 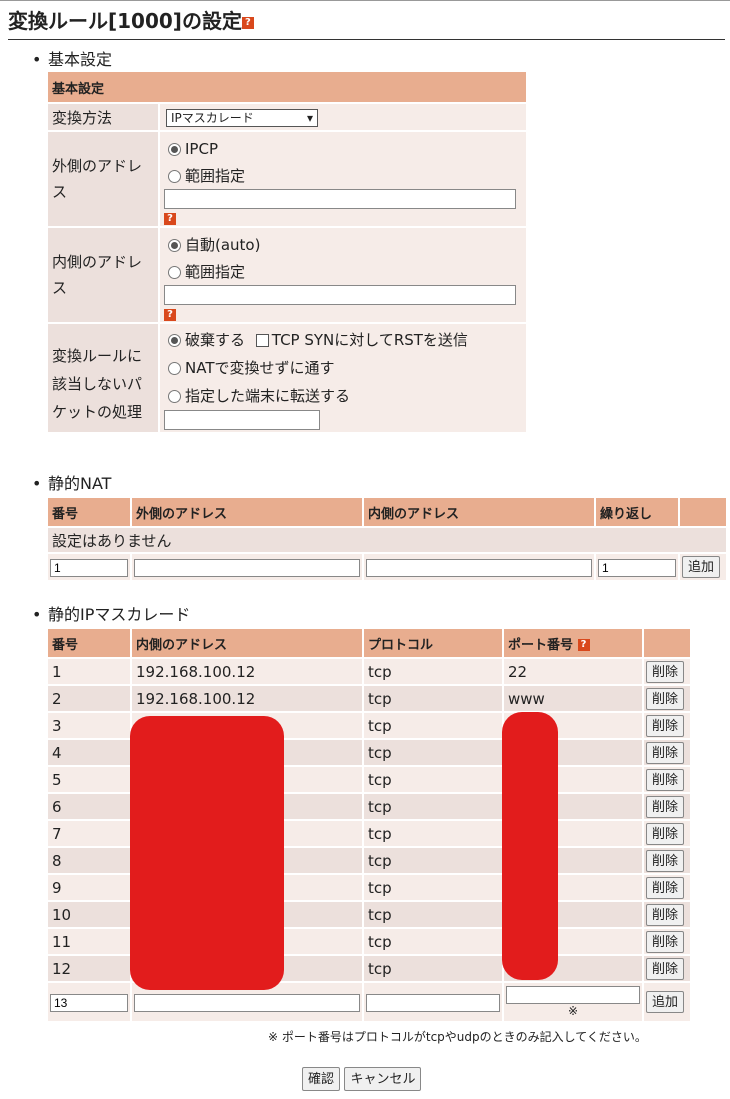 What do you see at coordinates (665, 1002) in the screenshot?
I see `masq-add-button: 追加` at bounding box center [665, 1002].